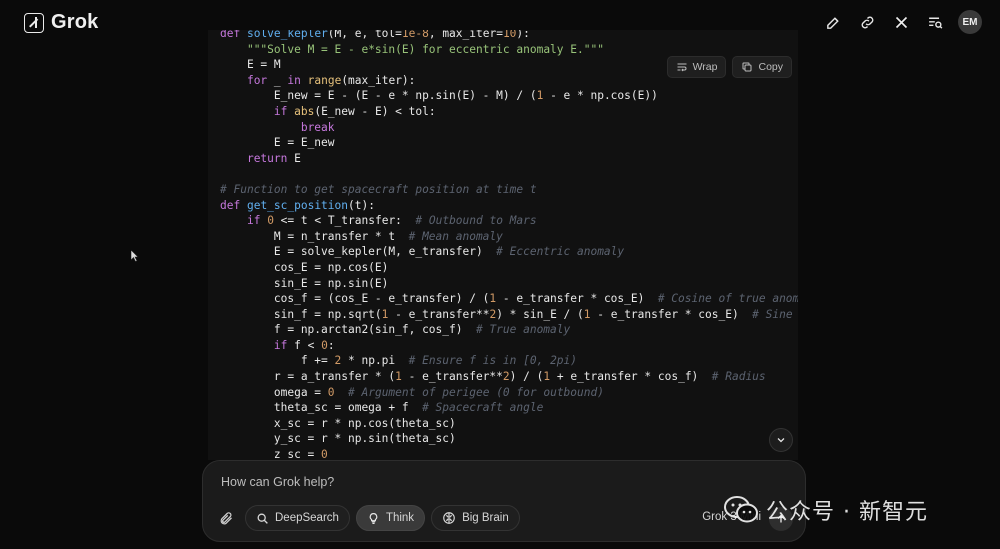 Image resolution: width=1000 pixels, height=549 pixels. I want to click on x-logo-icon, so click(901, 22).